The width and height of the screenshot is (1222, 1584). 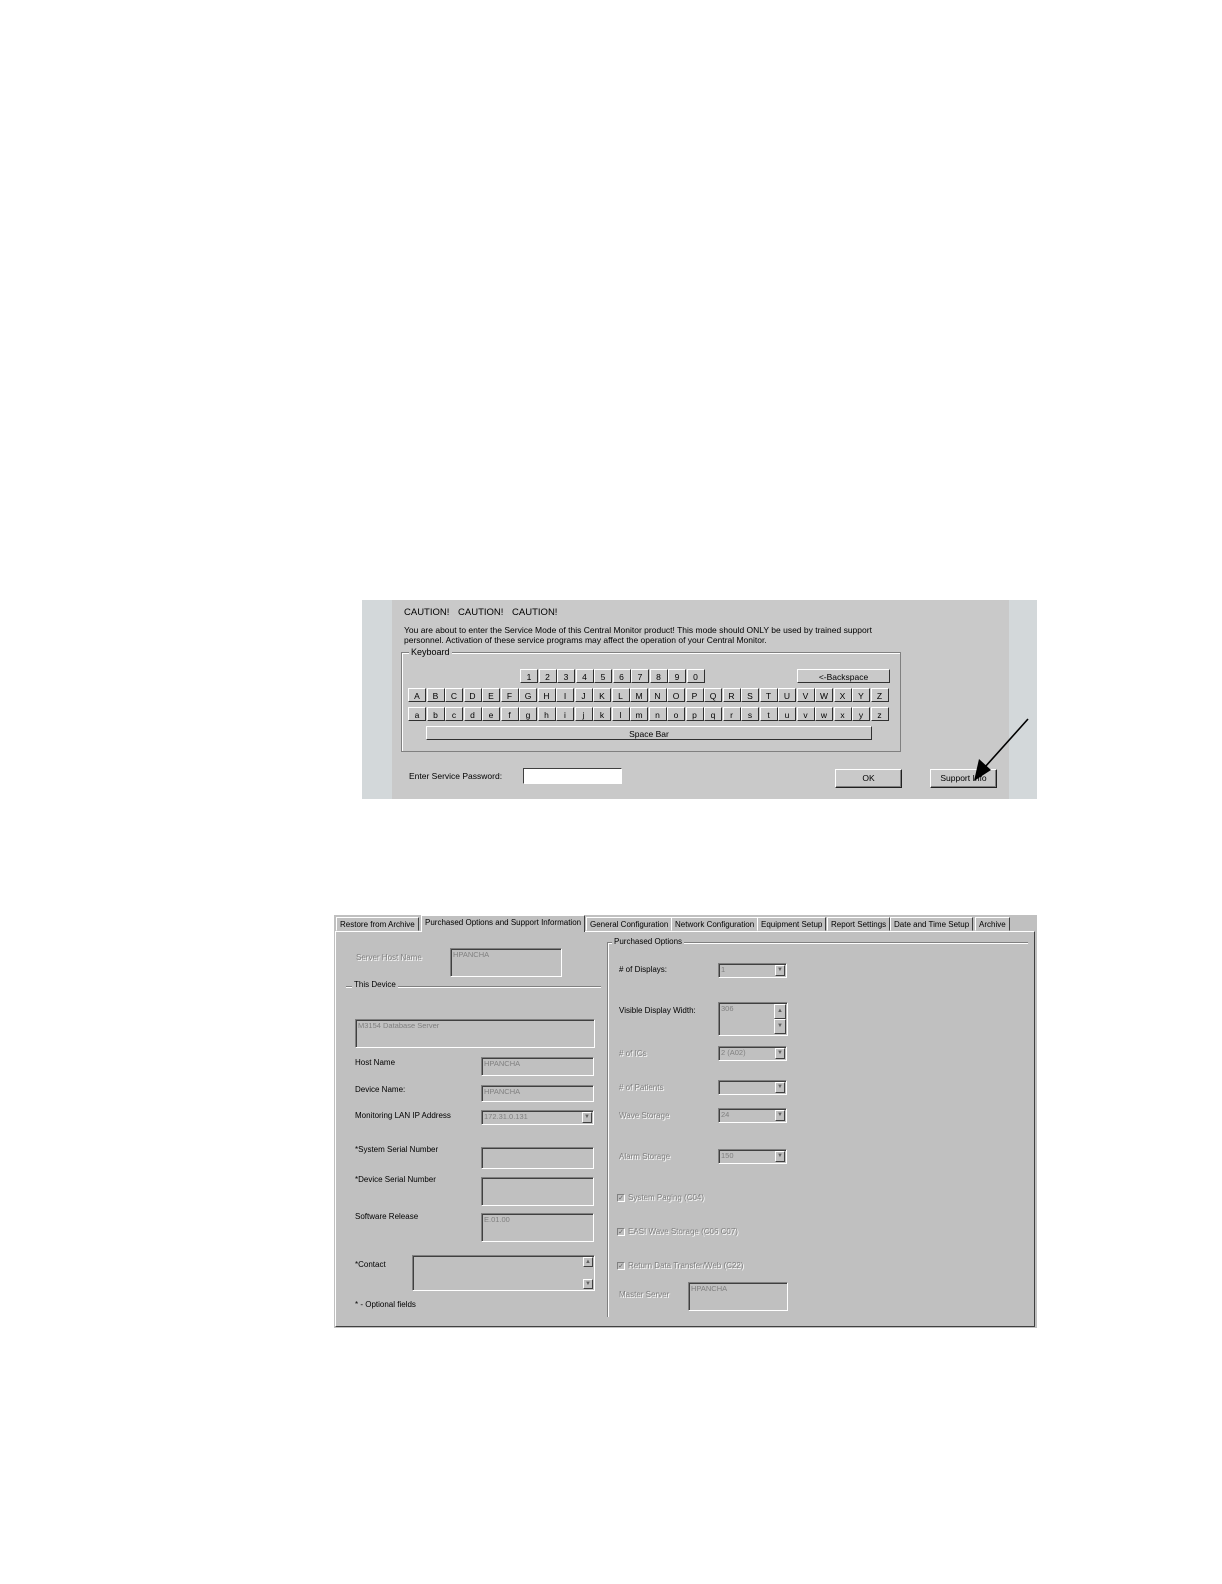 What do you see at coordinates (503, 1273) in the screenshot?
I see `contact-textarea: ▲ ▼` at bounding box center [503, 1273].